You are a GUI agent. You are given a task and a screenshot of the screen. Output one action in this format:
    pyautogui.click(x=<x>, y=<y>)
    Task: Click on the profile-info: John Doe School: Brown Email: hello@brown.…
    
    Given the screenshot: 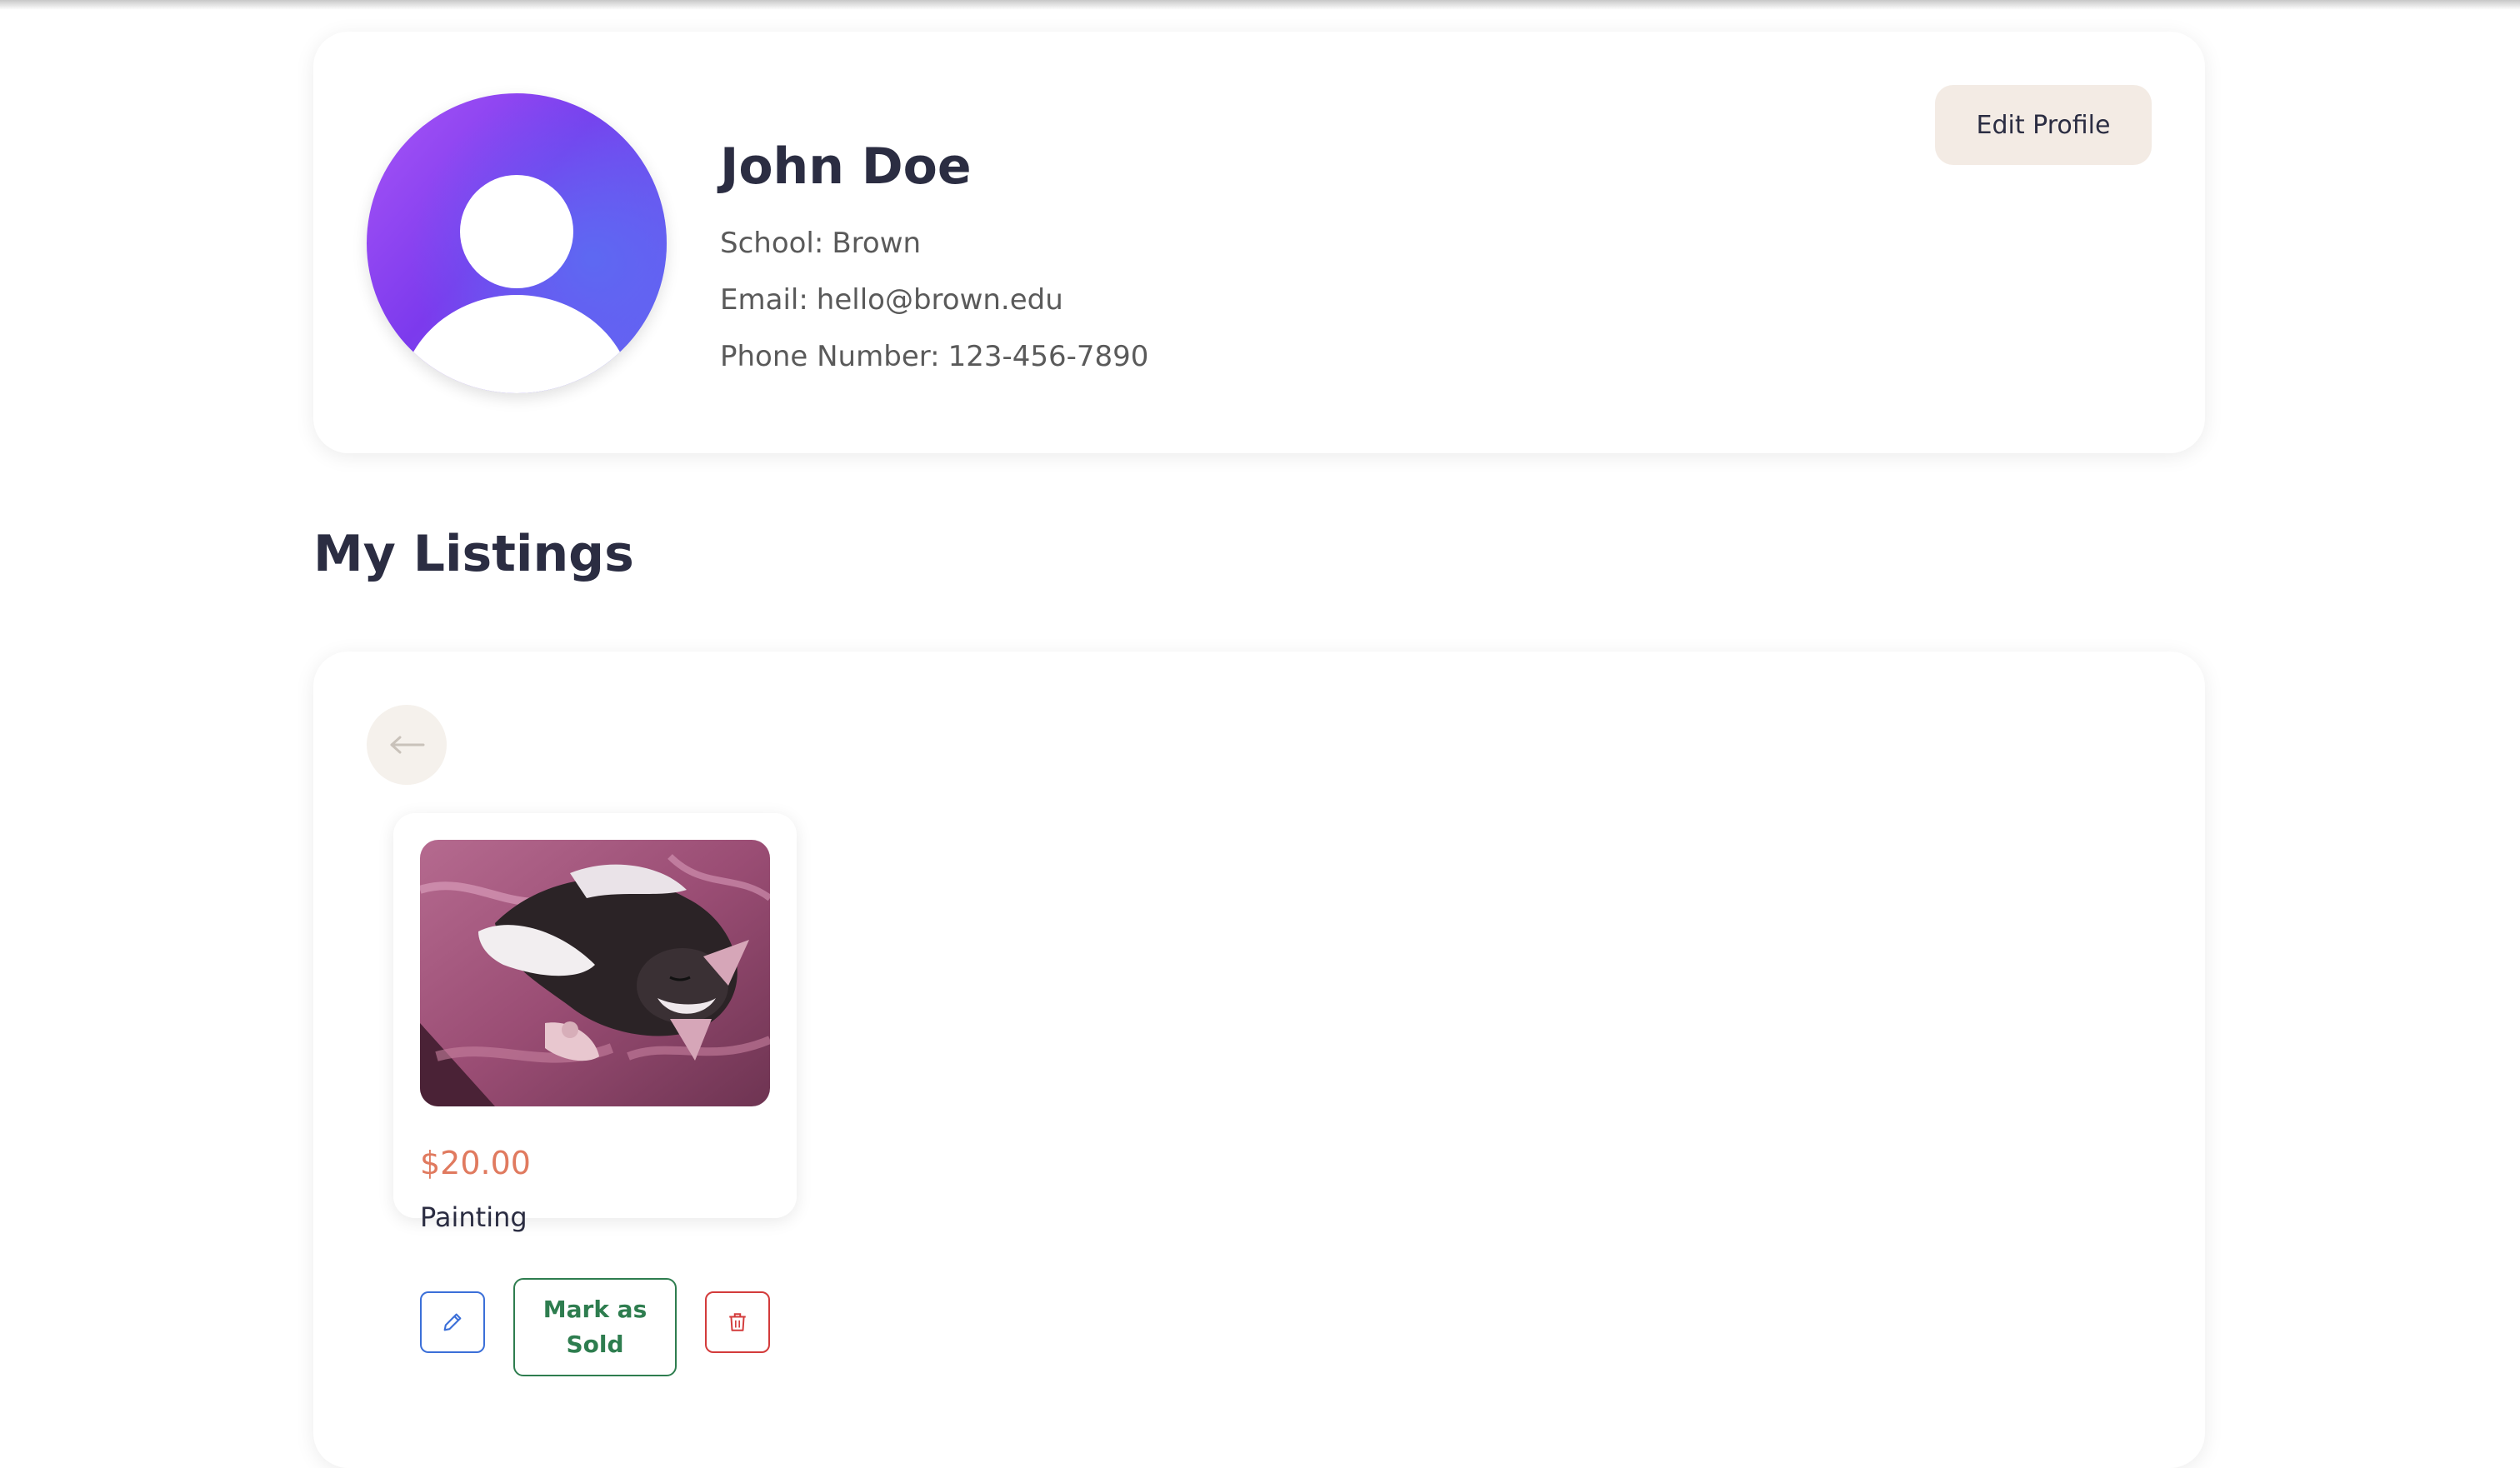 What is the action you would take?
    pyautogui.click(x=934, y=258)
    